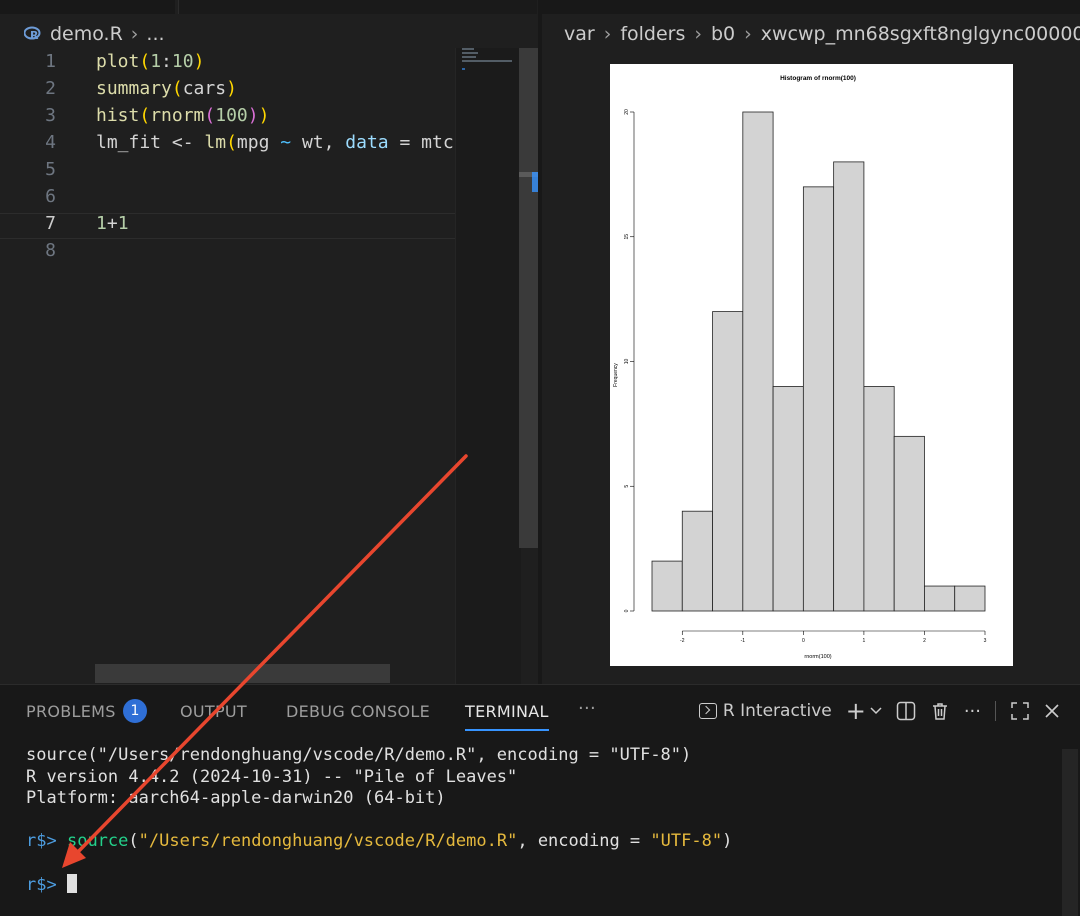  What do you see at coordinates (627, 610) in the screenshot?
I see `y-tick-label: 0` at bounding box center [627, 610].